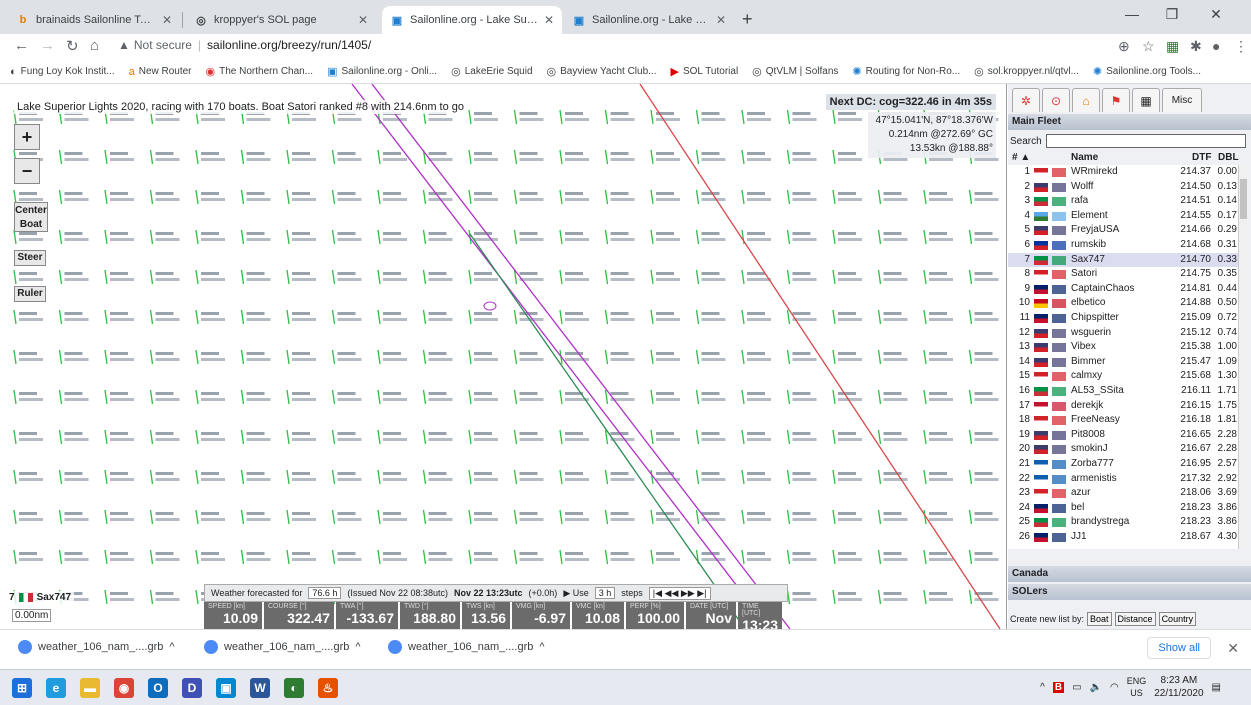  Describe the element at coordinates (1123, 333) in the screenshot. I see `fleet-row: 12 wsguerin 215.12 0.74` at that location.